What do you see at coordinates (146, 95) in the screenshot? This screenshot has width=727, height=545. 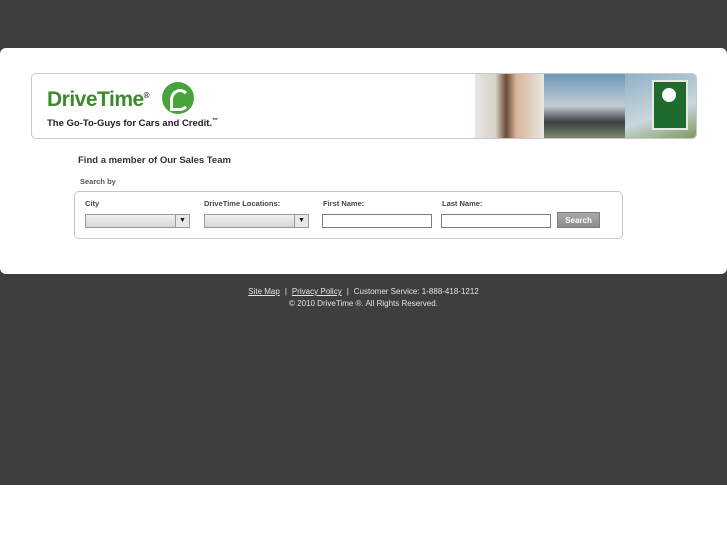 I see `brand-logo-mark: ®` at bounding box center [146, 95].